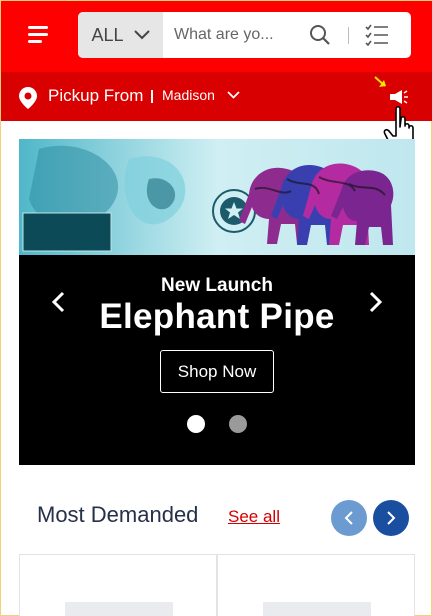 The height and width of the screenshot is (616, 432). I want to click on pickup-location-bar: Pickup From Madison, so click(216, 96).